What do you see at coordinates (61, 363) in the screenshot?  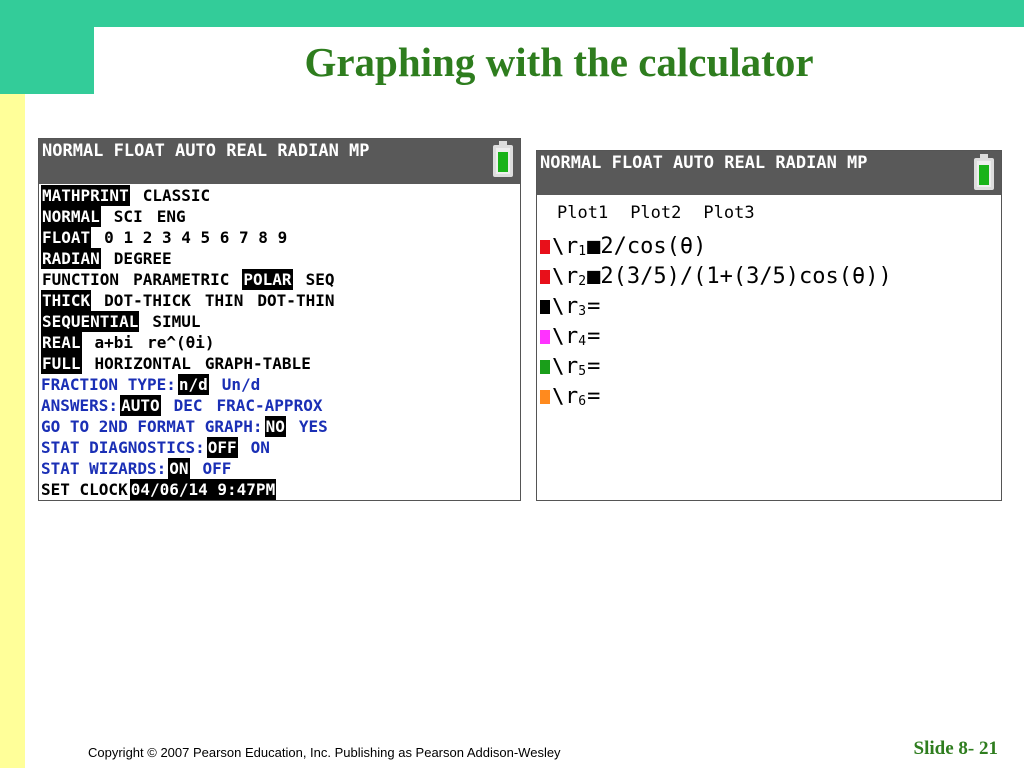 I see `mode-option-selected: FULL` at bounding box center [61, 363].